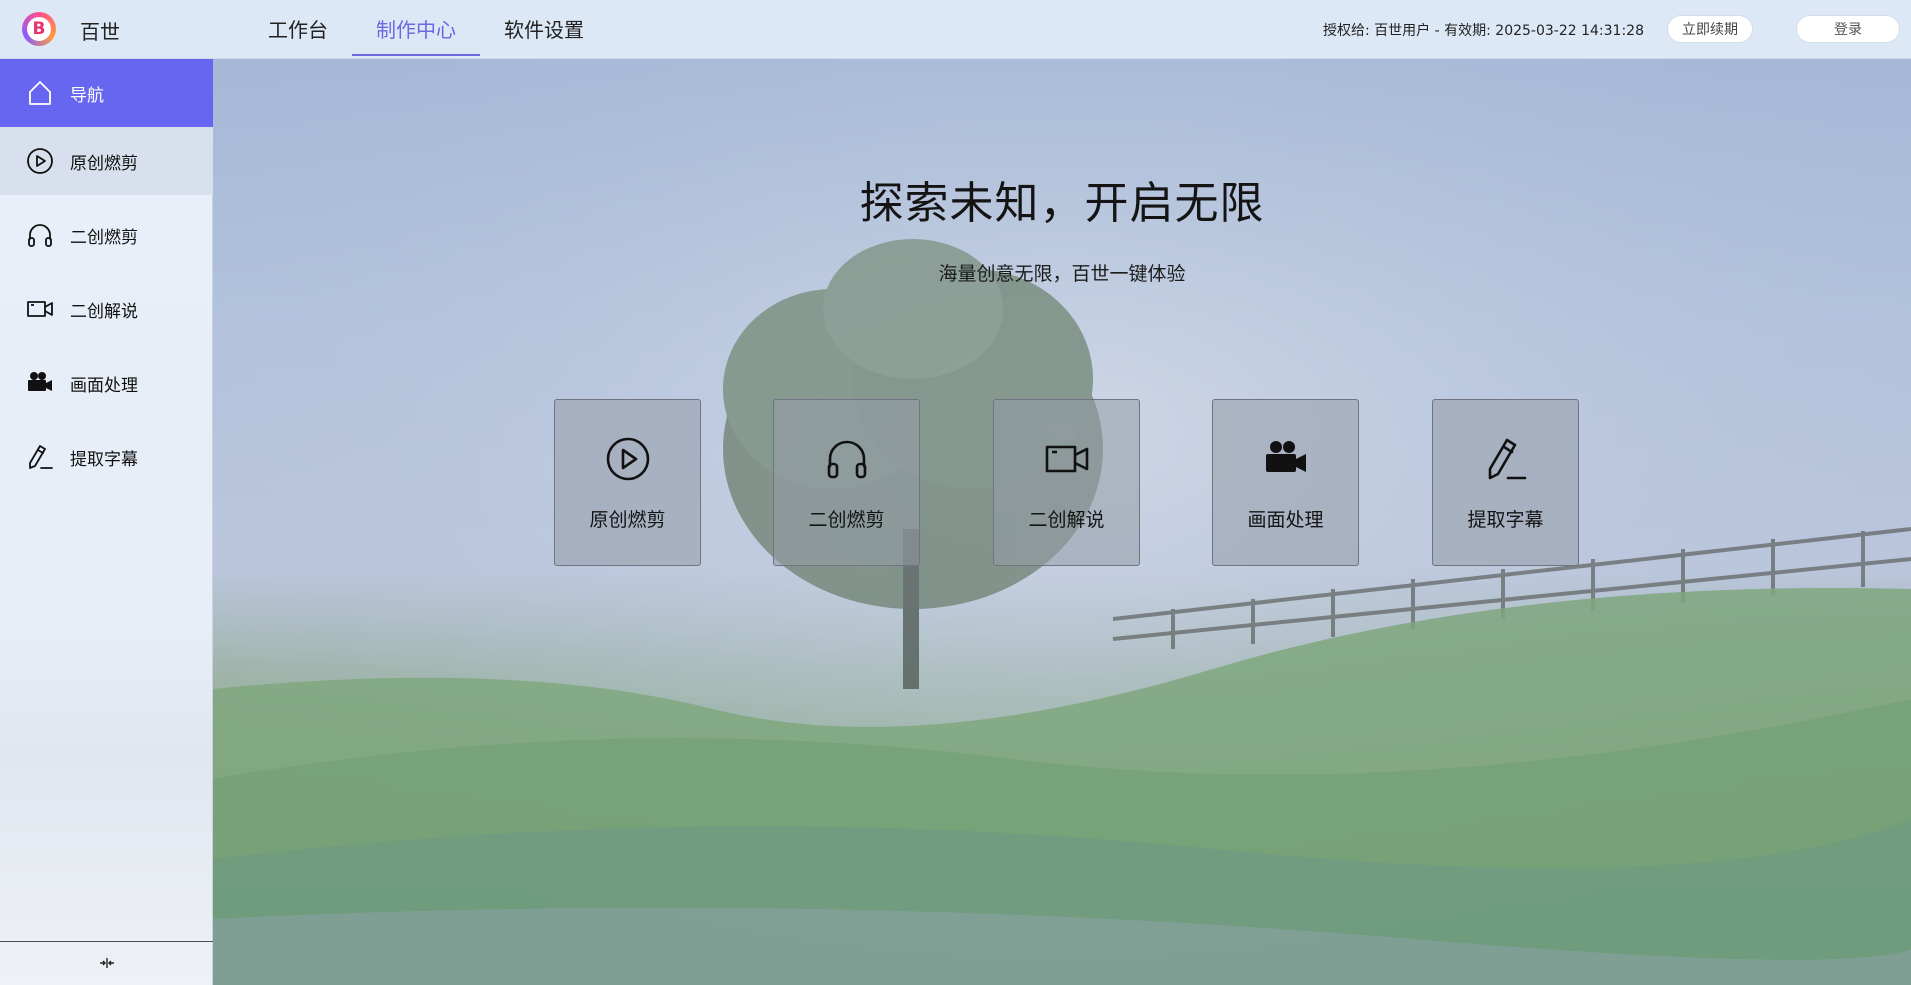 The height and width of the screenshot is (985, 1911). I want to click on collapse-icon, so click(107, 963).